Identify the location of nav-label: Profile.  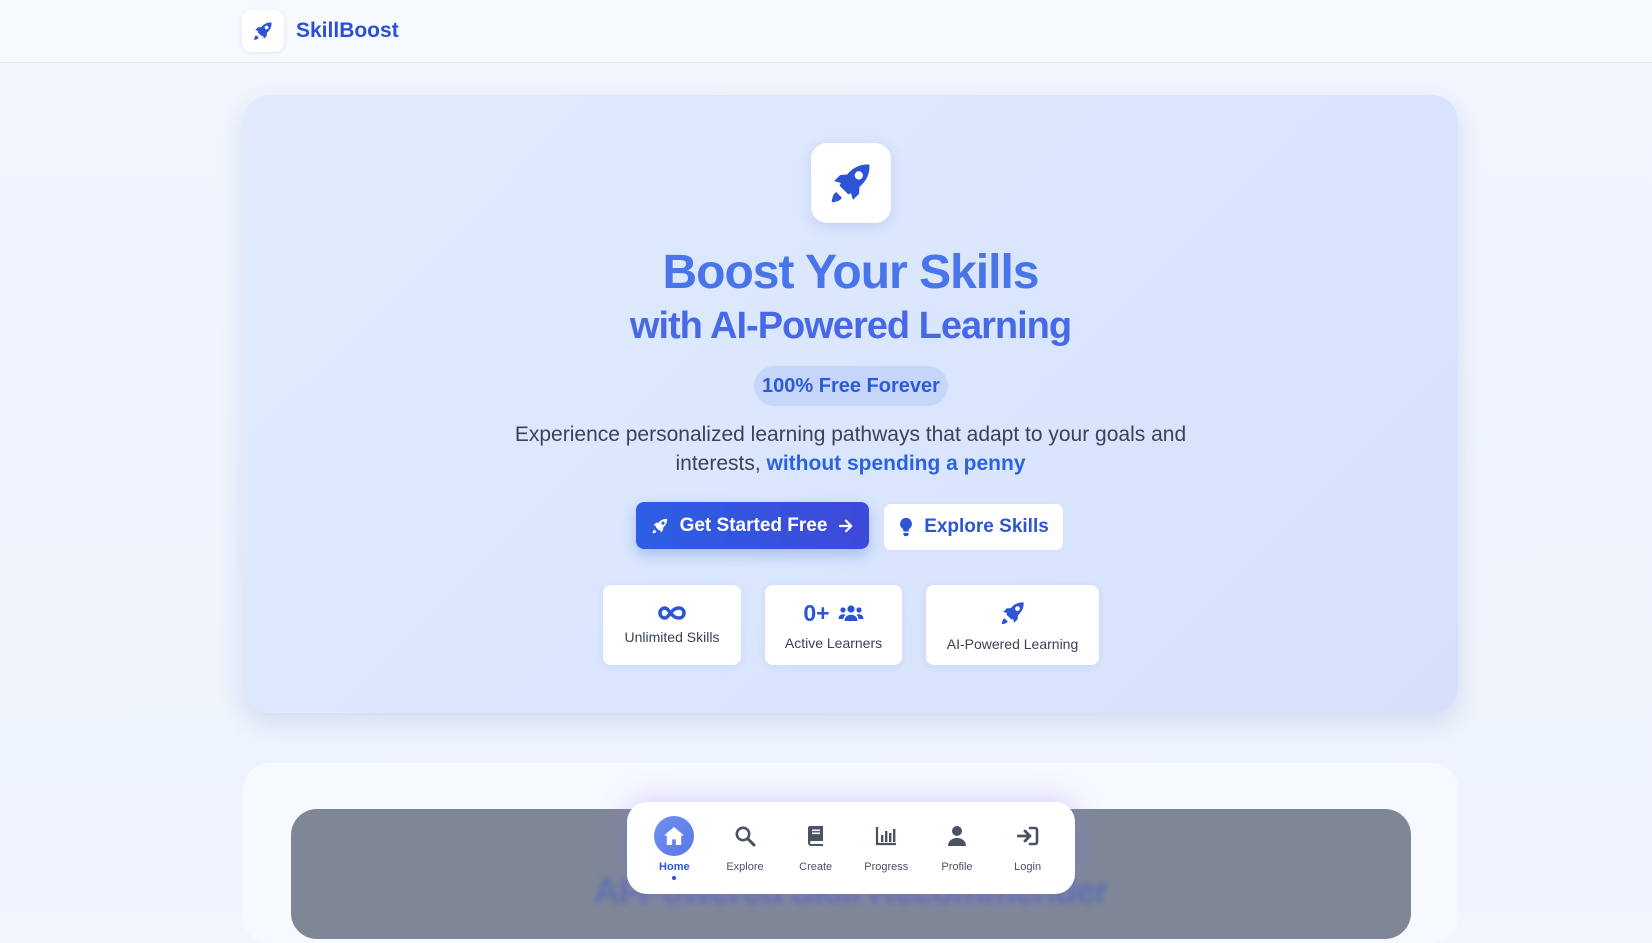
(957, 867).